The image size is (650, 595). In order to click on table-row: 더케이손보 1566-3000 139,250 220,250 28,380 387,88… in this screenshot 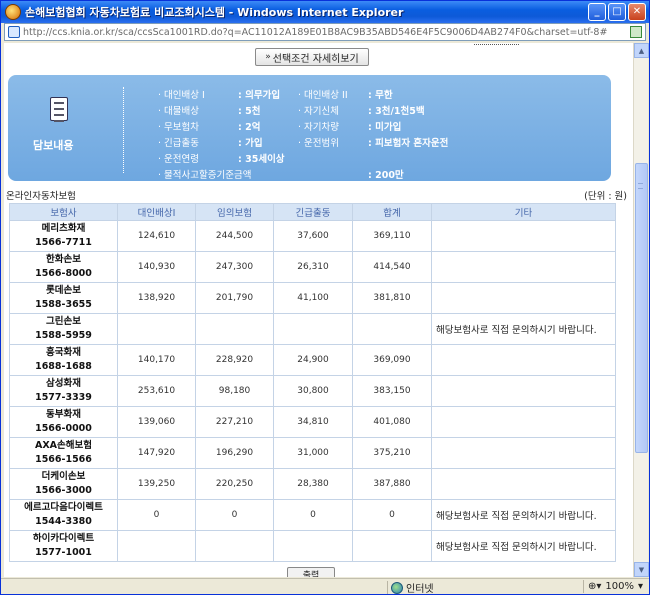, I will do `click(312, 484)`.